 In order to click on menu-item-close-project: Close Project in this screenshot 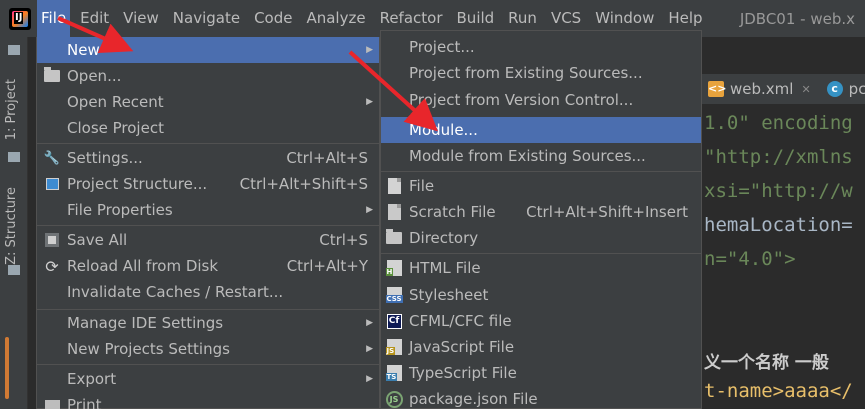, I will do `click(208, 128)`.